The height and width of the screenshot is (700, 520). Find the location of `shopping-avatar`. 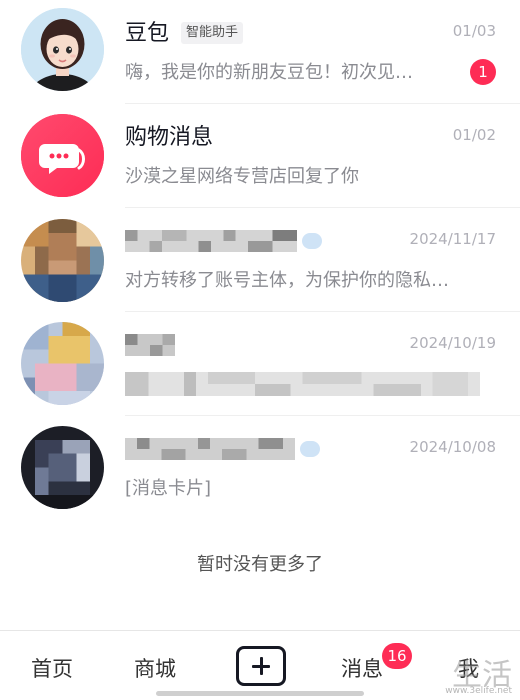

shopping-avatar is located at coordinates (62, 155).